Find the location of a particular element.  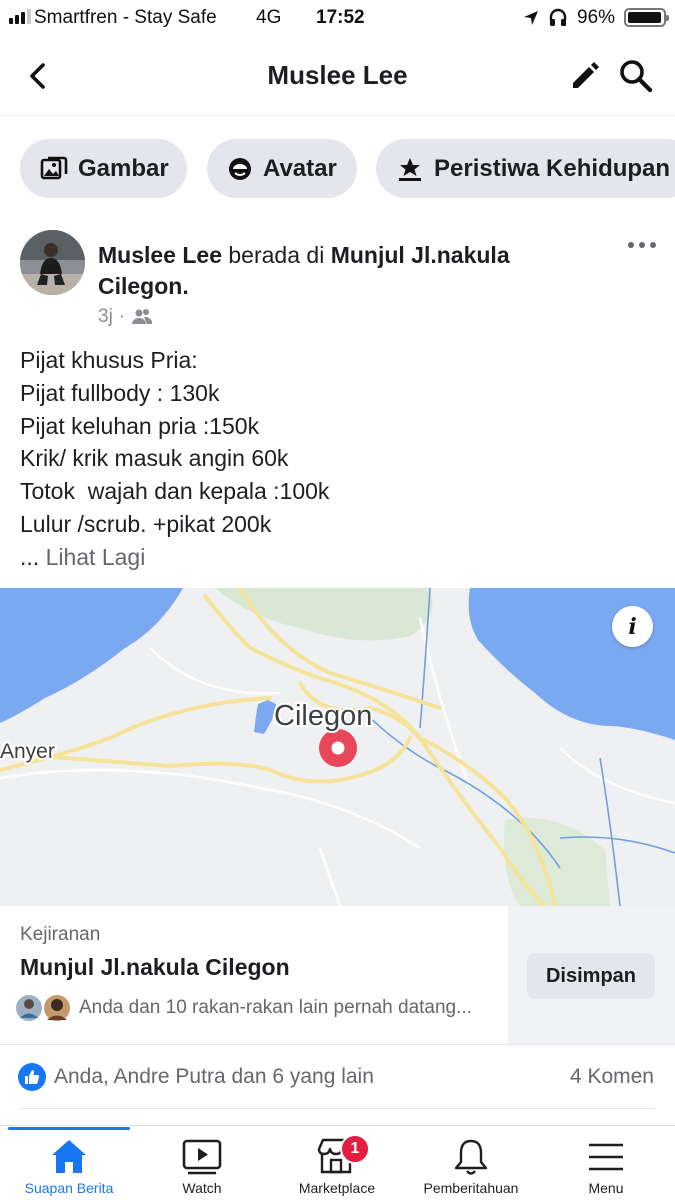

location-arrow-icon is located at coordinates (531, 18).